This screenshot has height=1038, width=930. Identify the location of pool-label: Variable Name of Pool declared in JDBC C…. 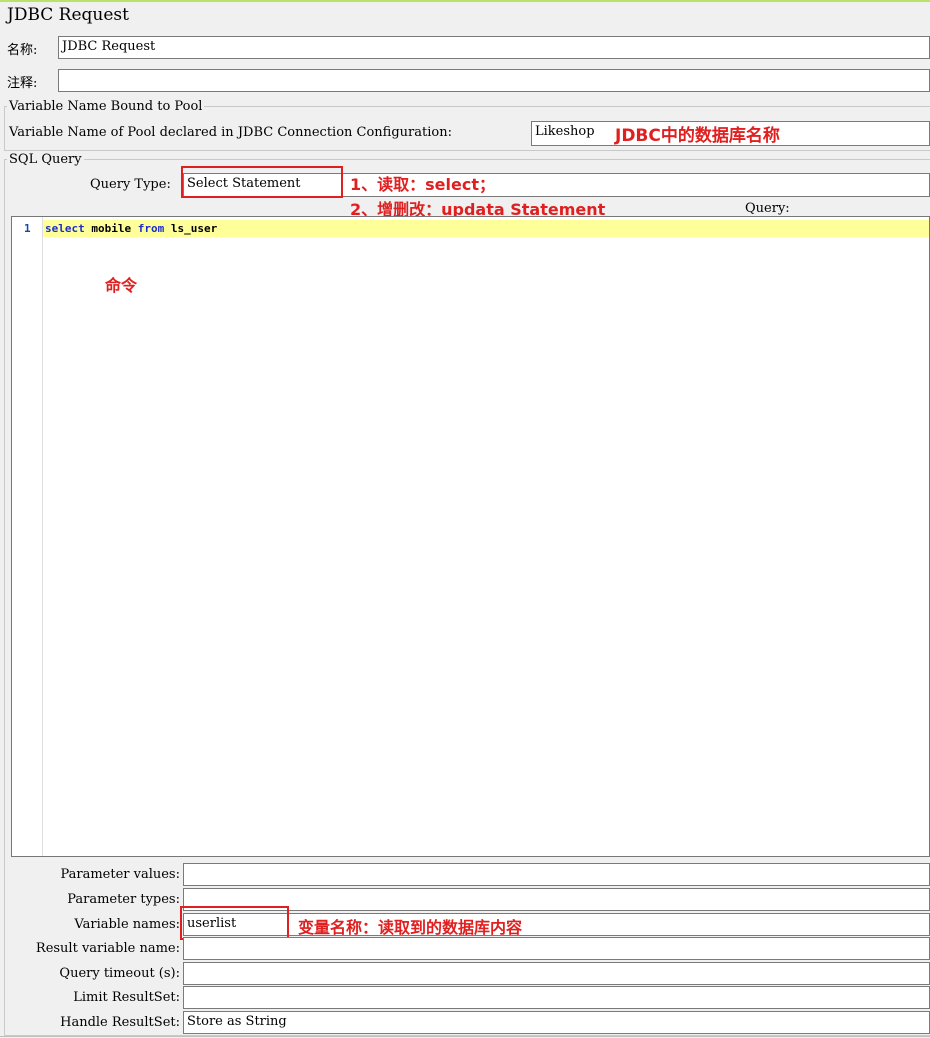
(230, 132).